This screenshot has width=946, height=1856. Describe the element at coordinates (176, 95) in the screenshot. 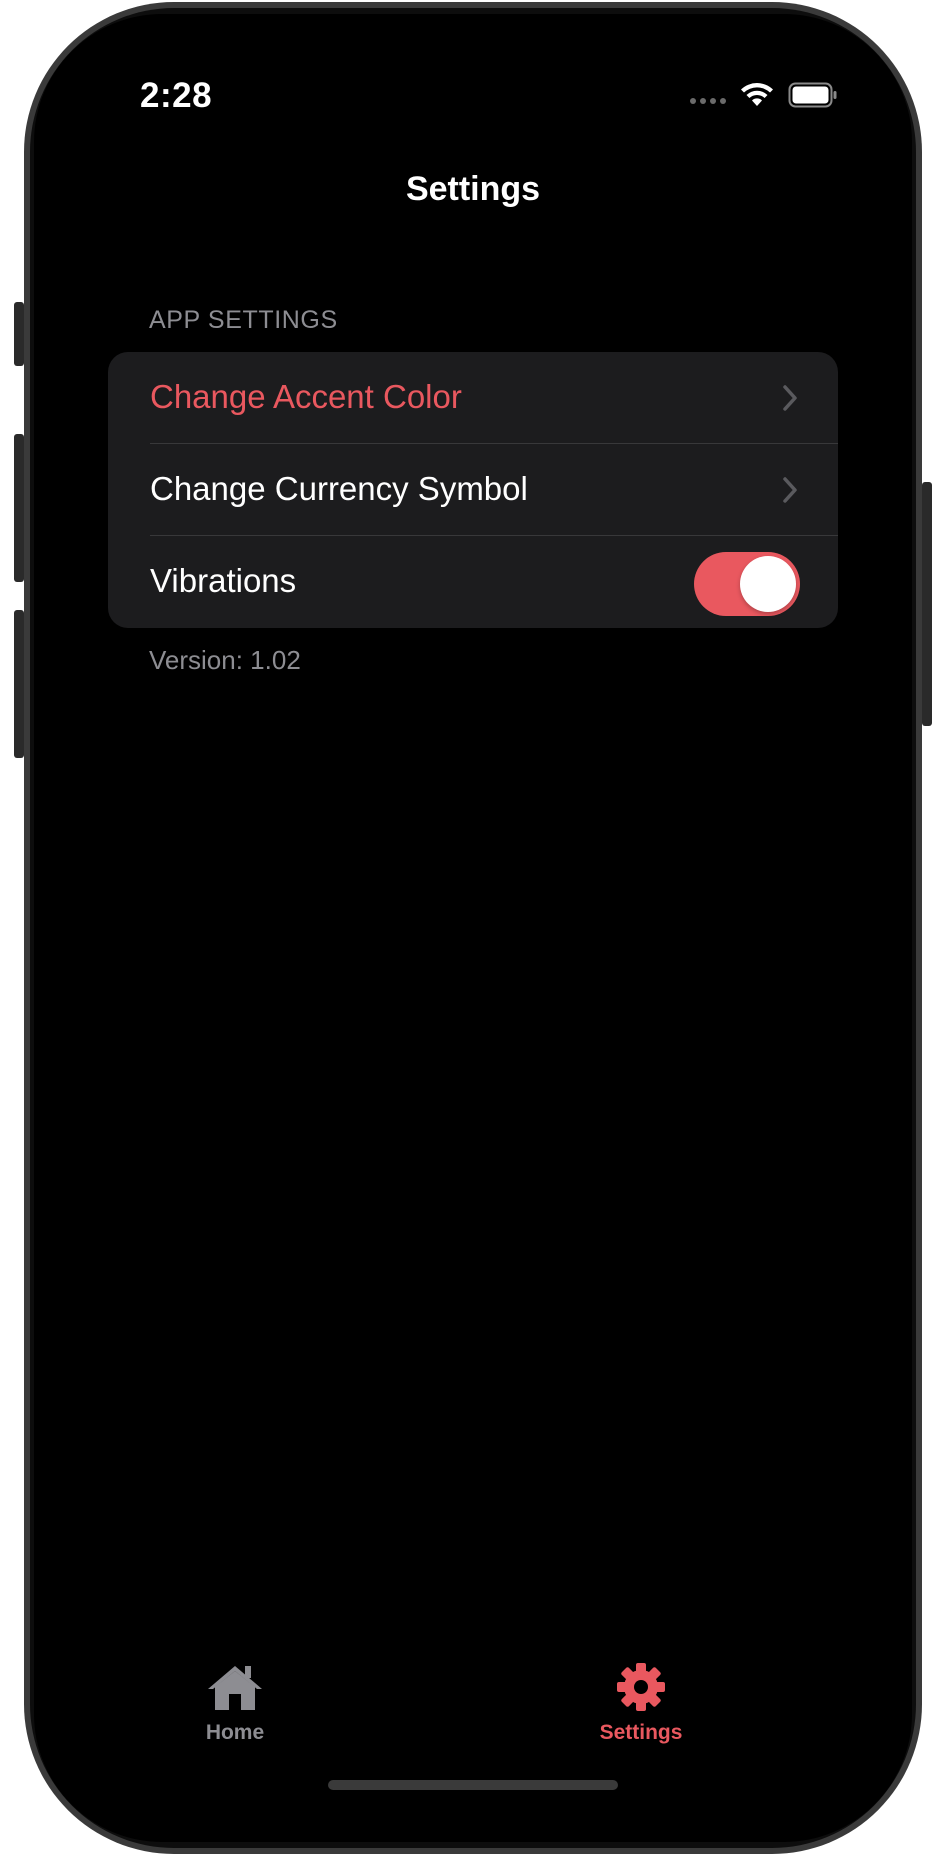

I see `status-time: 2:28` at that location.